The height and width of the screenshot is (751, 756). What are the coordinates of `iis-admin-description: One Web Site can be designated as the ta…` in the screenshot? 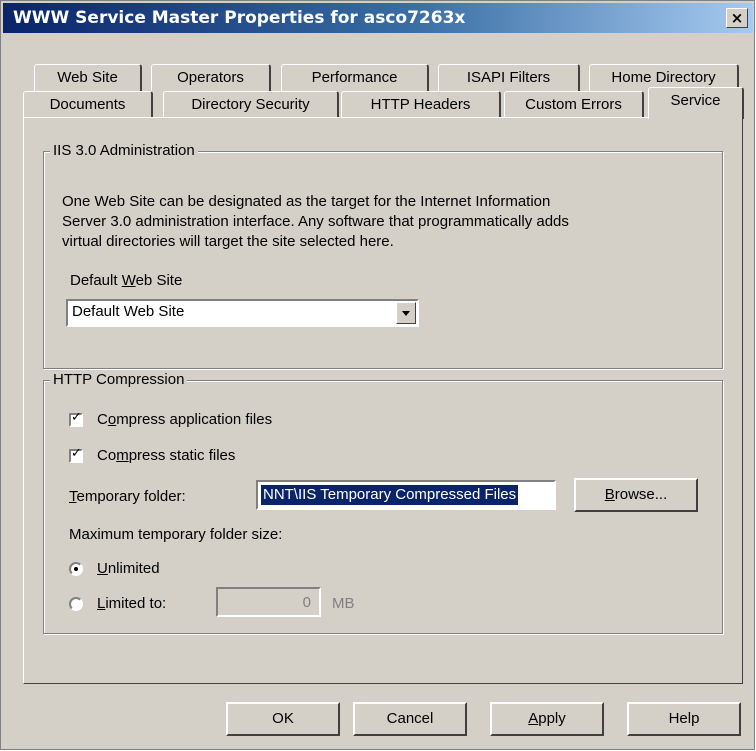 It's located at (315, 221).